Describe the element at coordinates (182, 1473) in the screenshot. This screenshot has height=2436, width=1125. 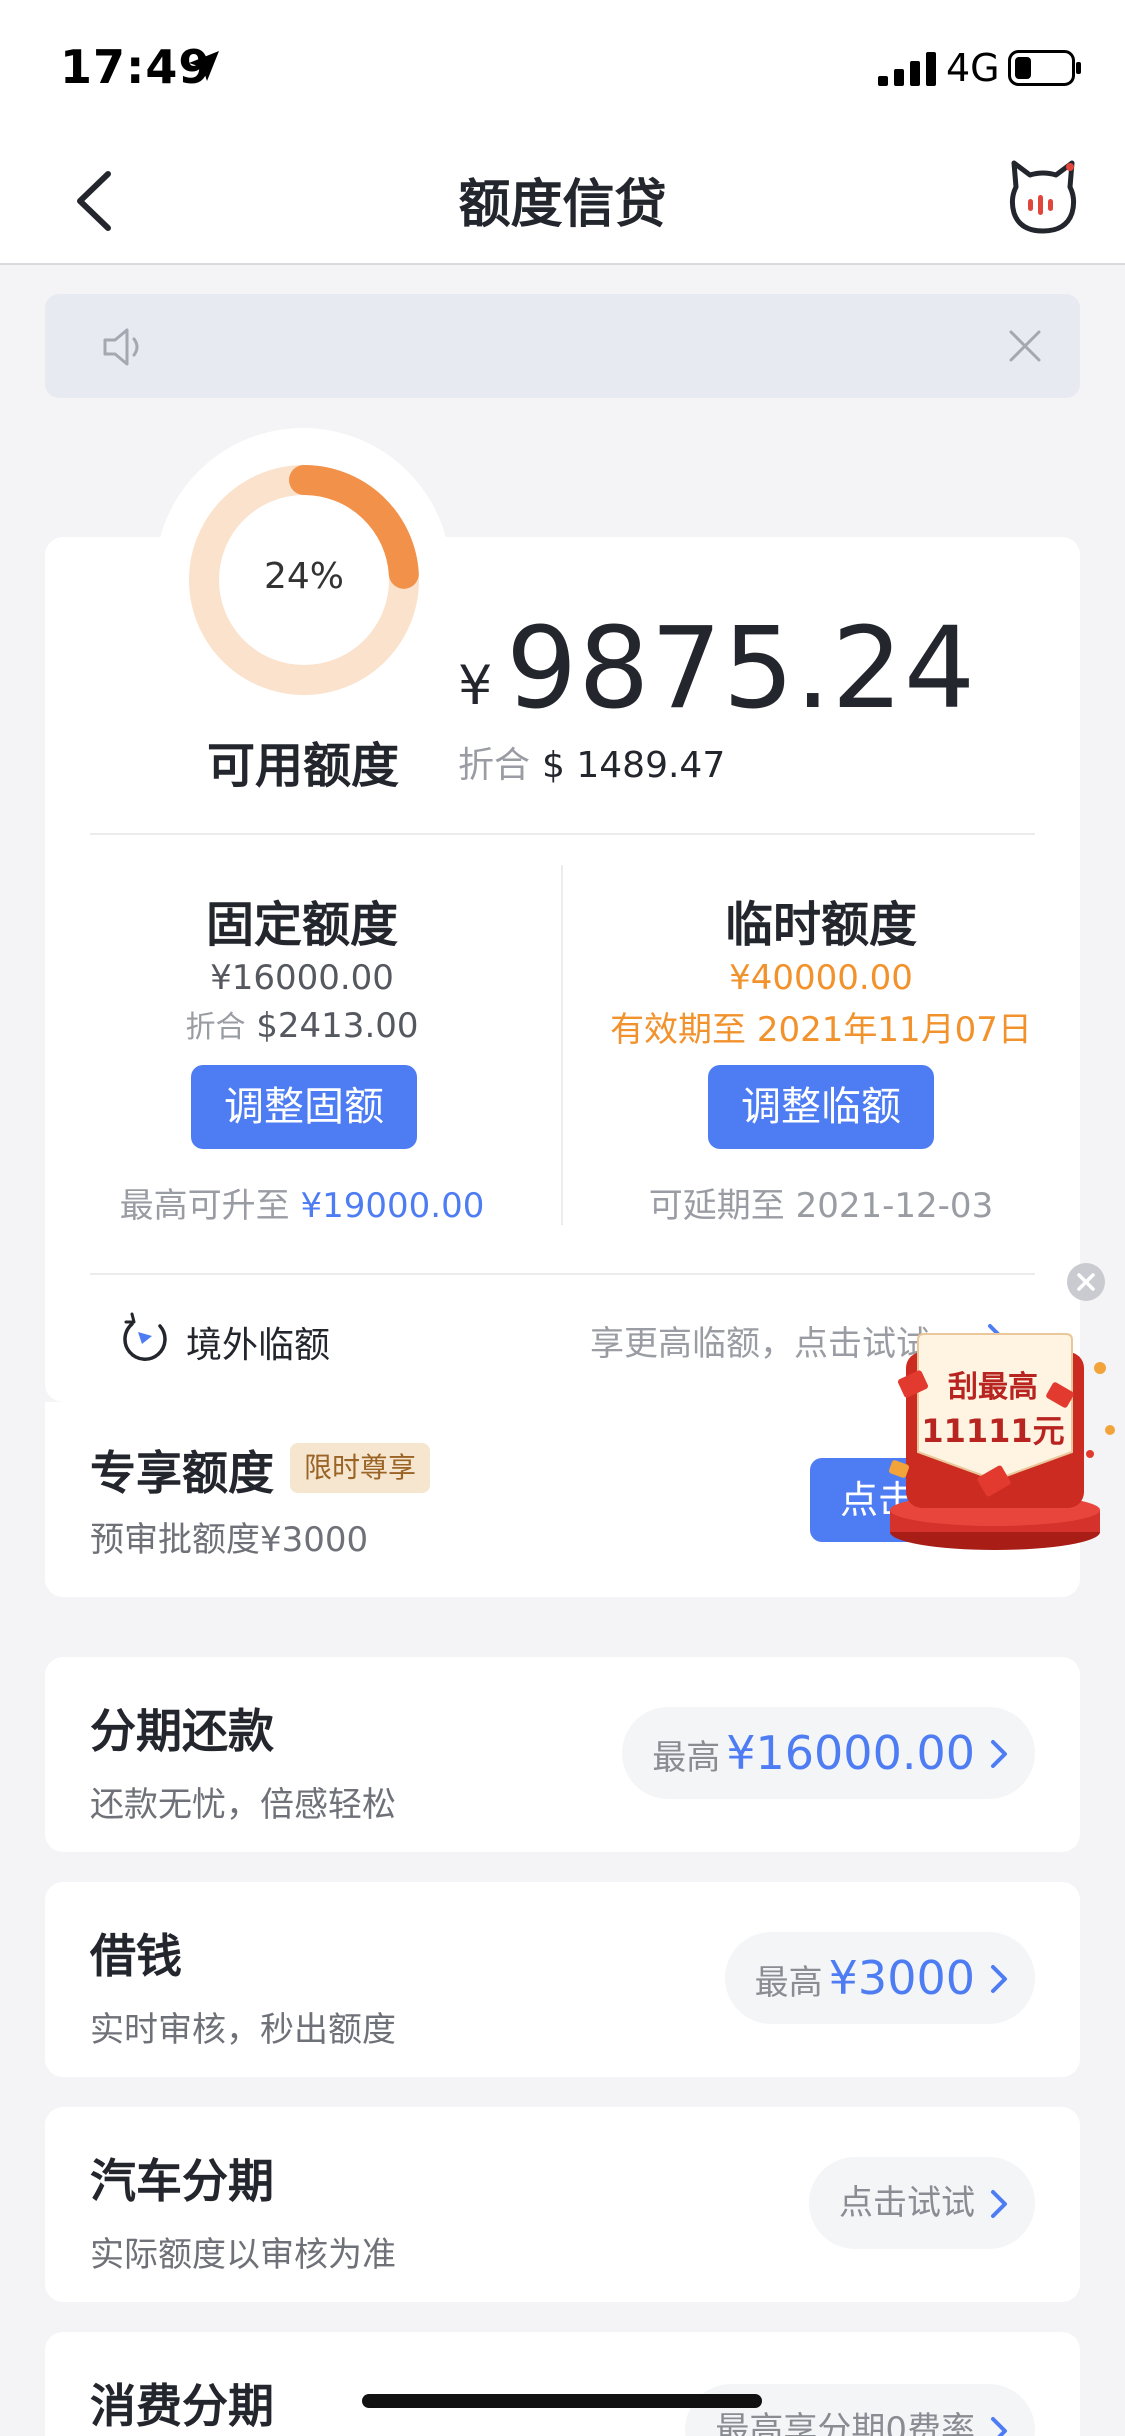
I see `exclusive-credit-title: 专享额度` at that location.